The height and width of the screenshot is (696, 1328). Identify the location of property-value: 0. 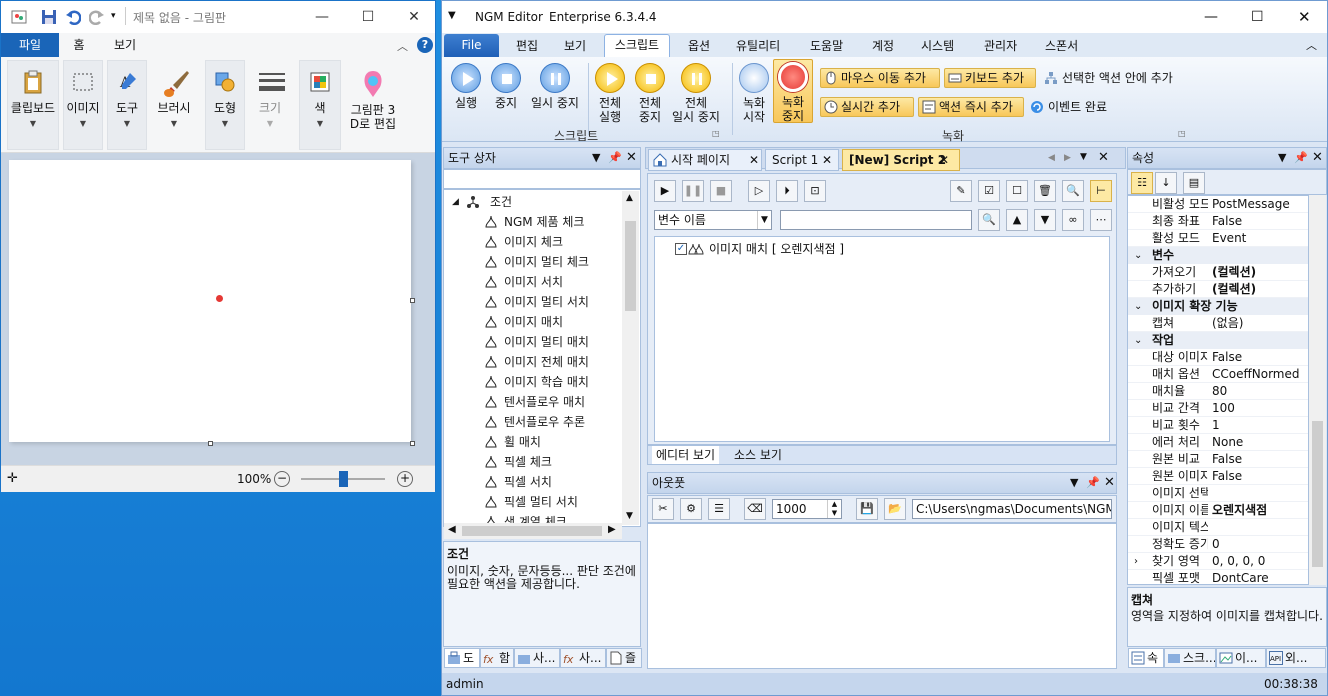
(1216, 544).